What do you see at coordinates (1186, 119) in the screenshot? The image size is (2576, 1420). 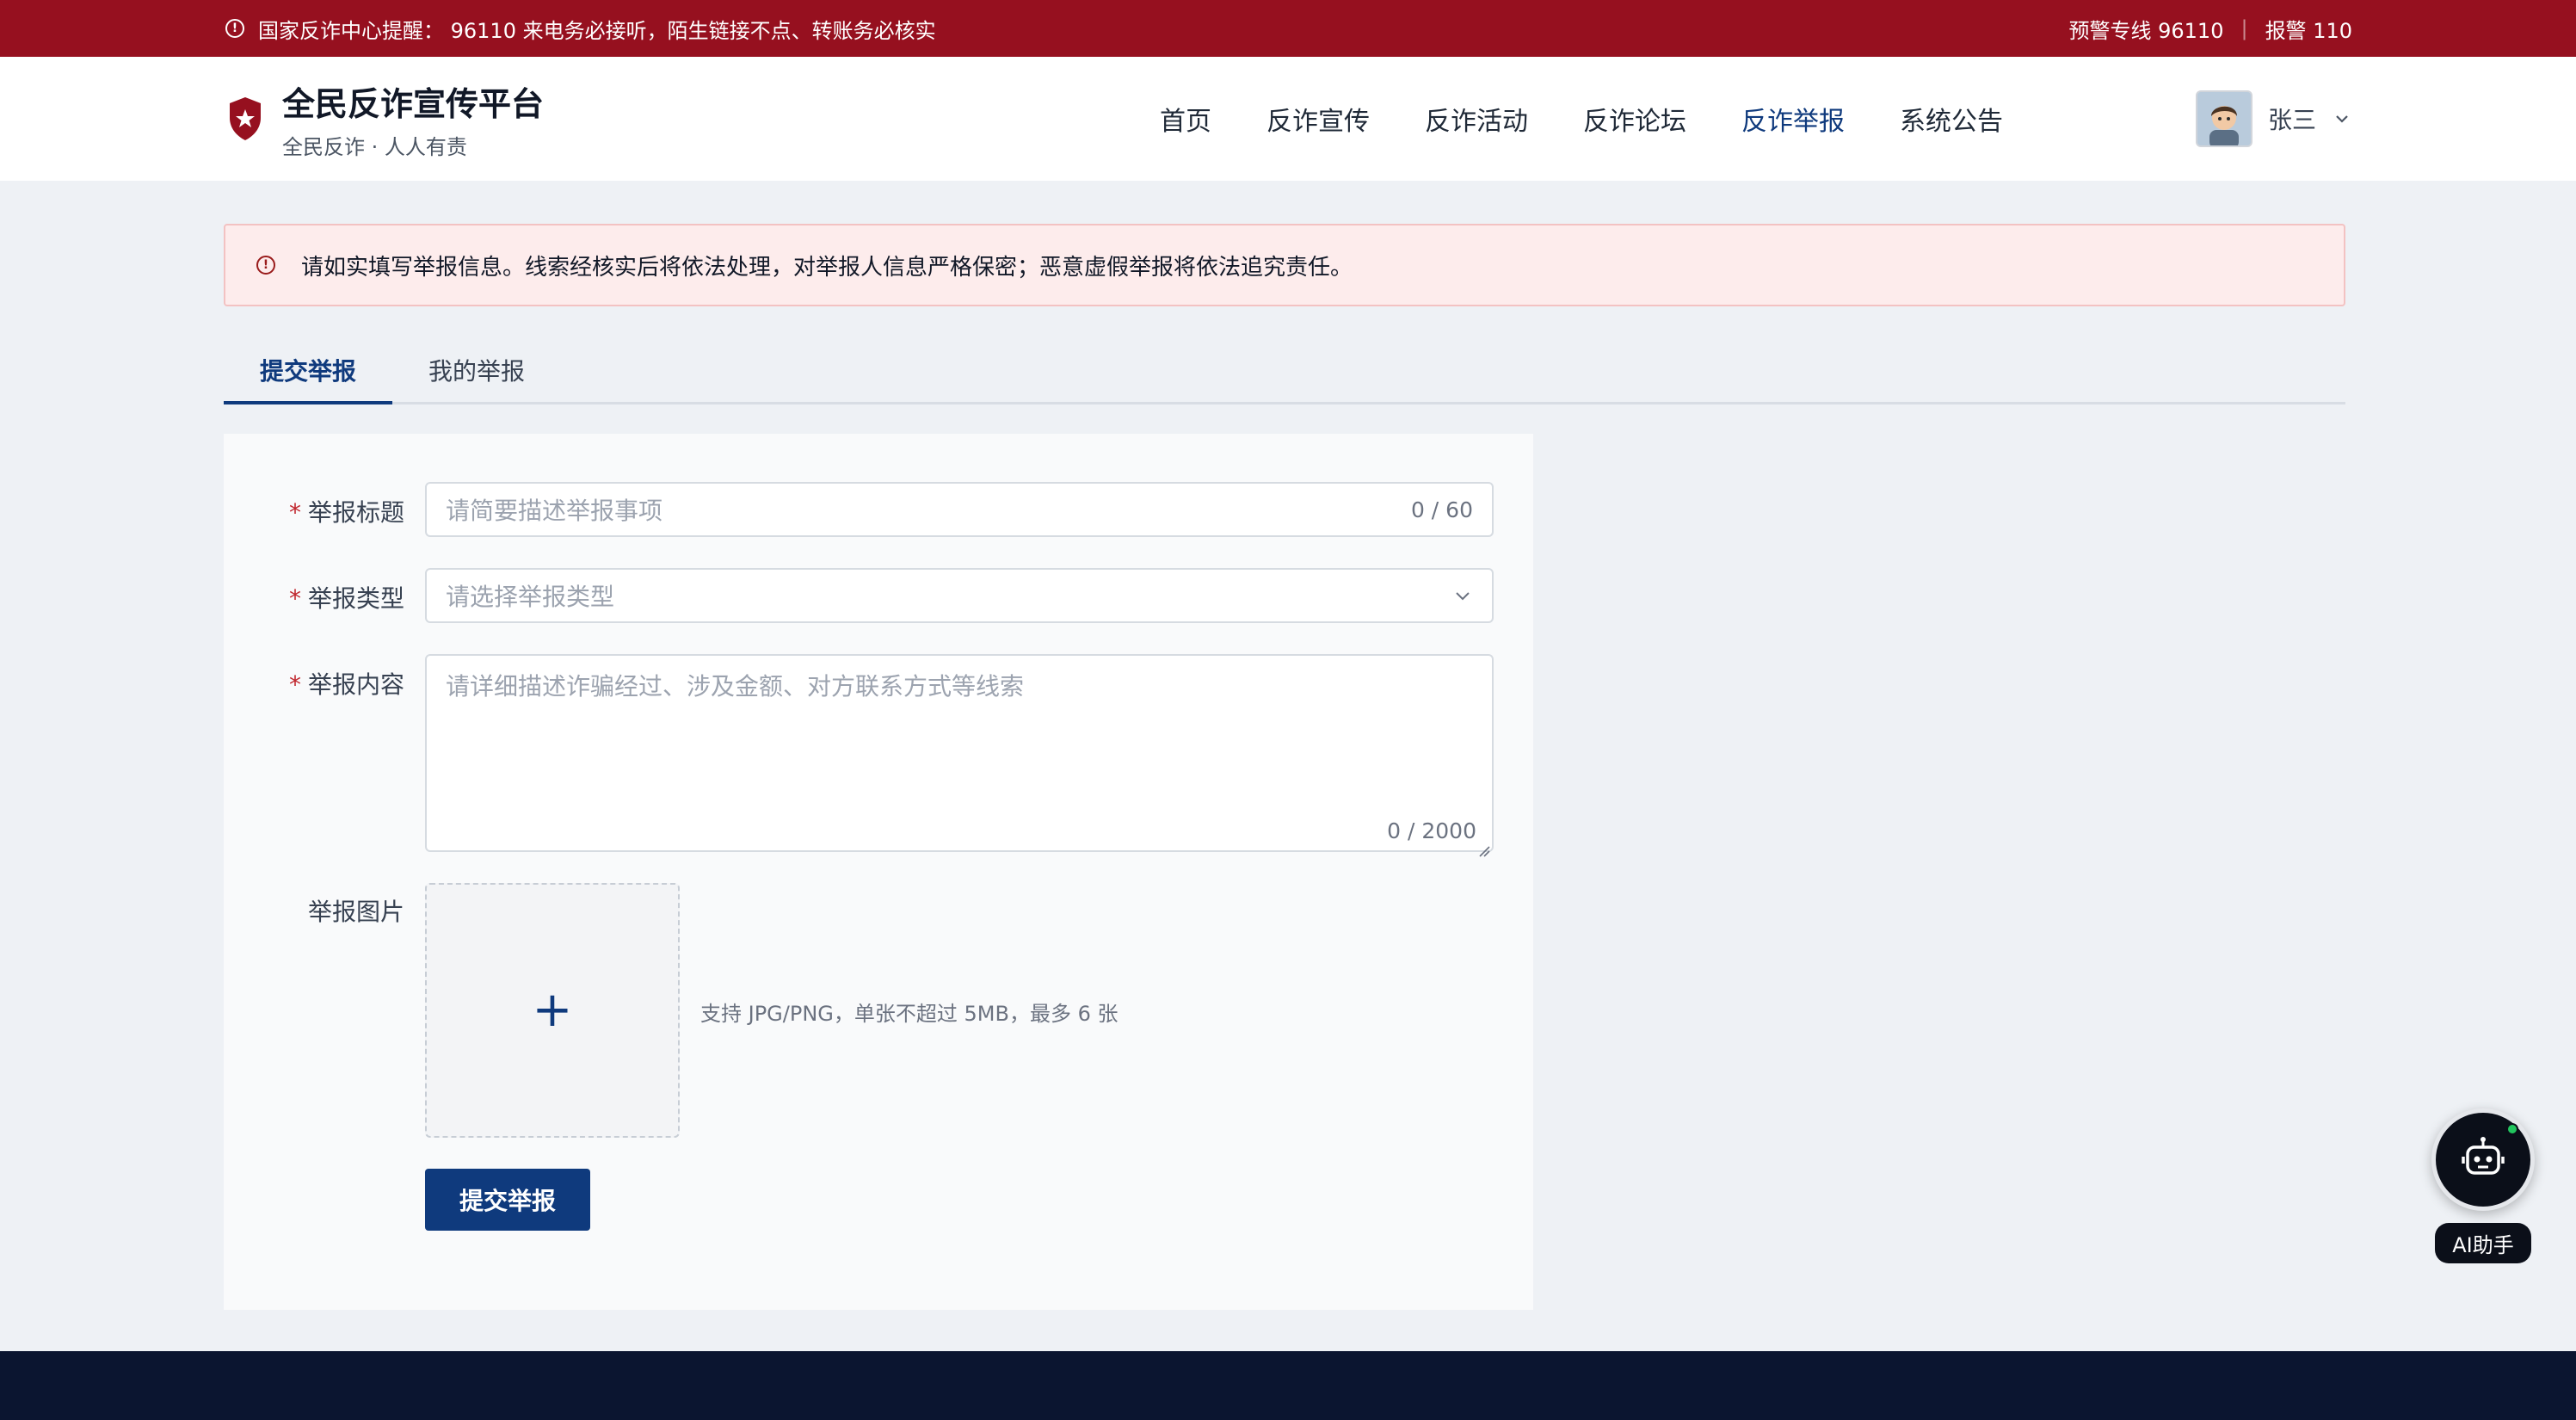 I see `nav-home: 首页` at bounding box center [1186, 119].